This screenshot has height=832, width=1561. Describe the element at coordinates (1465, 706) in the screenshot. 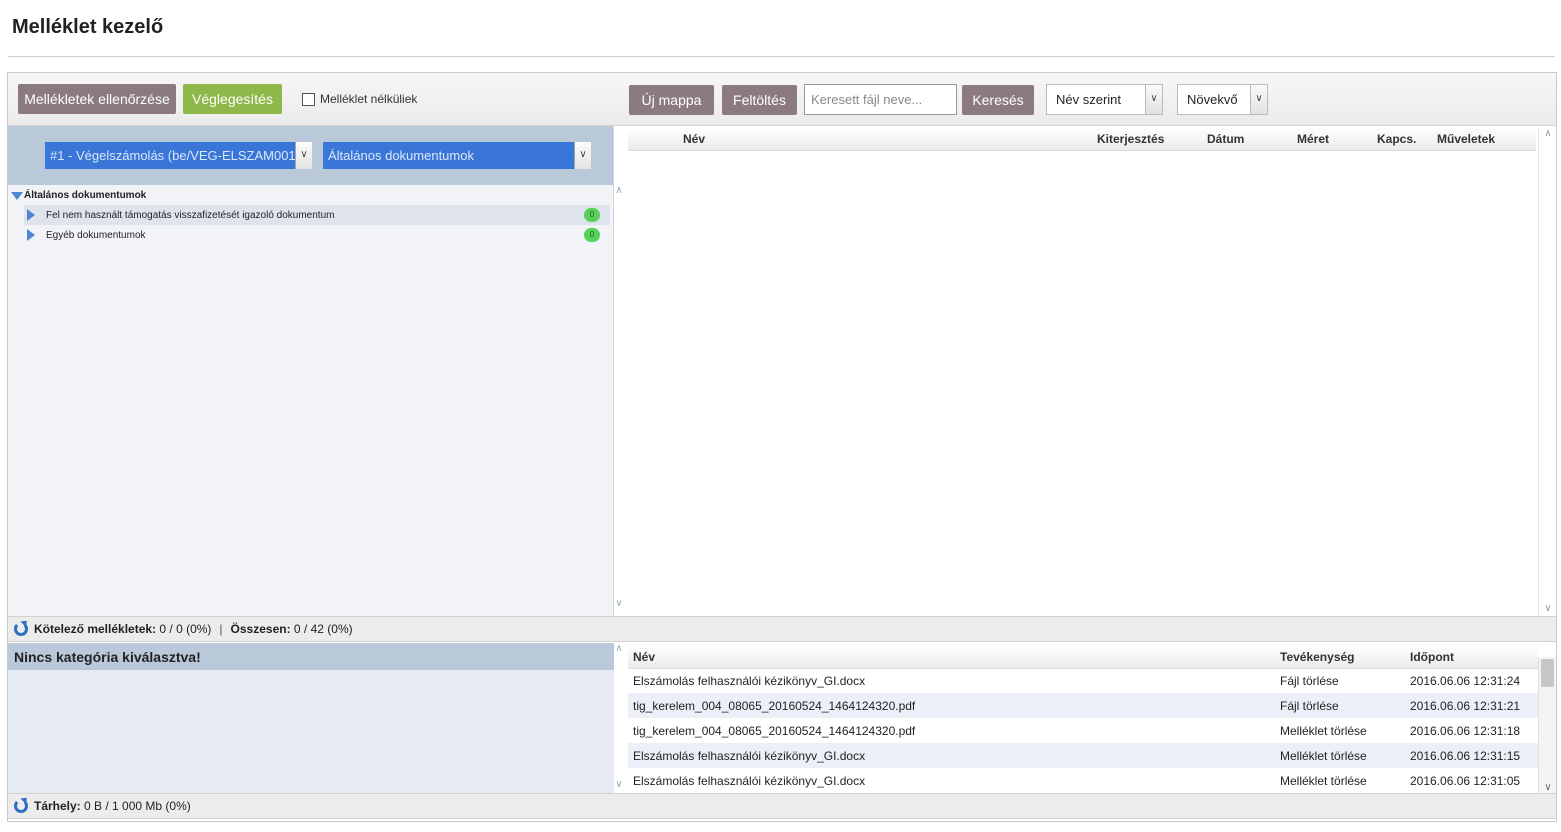

I see `log-time: 2016.06.06 12:31:21` at that location.